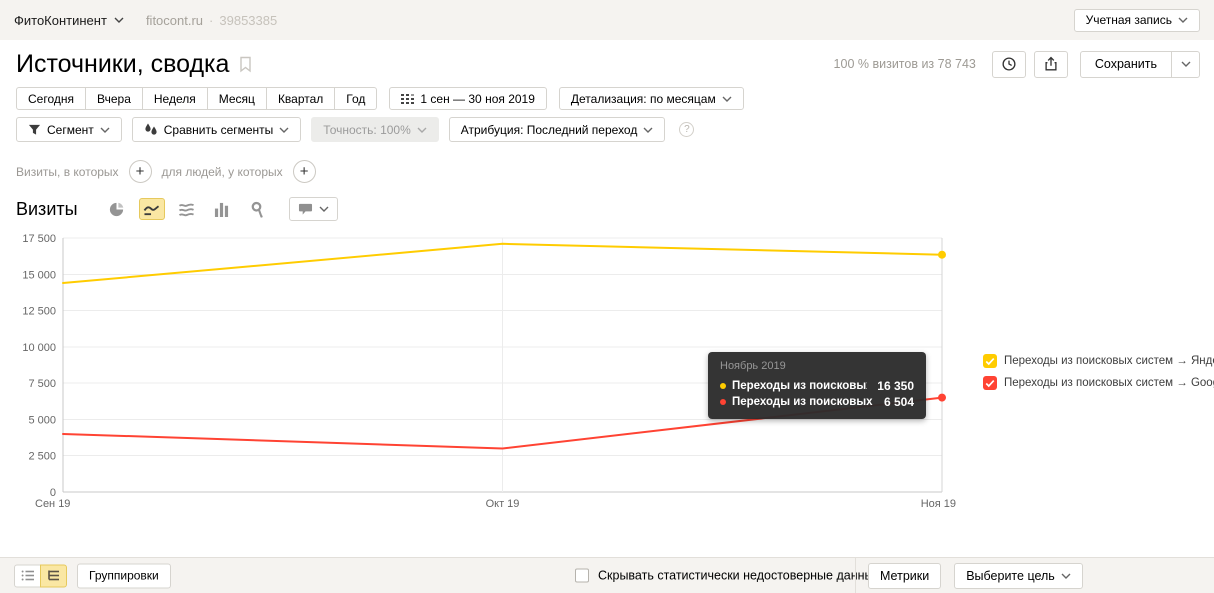  I want to click on detalization-button: Детализация: по месяцам, so click(651, 98).